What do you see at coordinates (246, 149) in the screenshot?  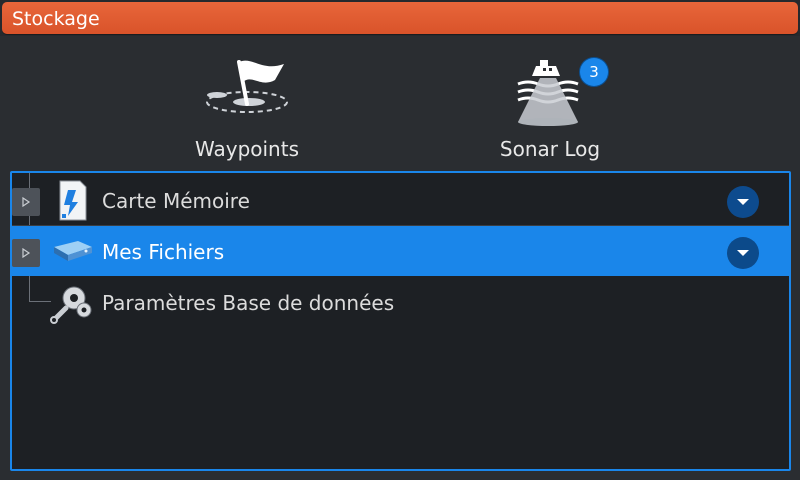 I see `waypoints-label: Waypoints` at bounding box center [246, 149].